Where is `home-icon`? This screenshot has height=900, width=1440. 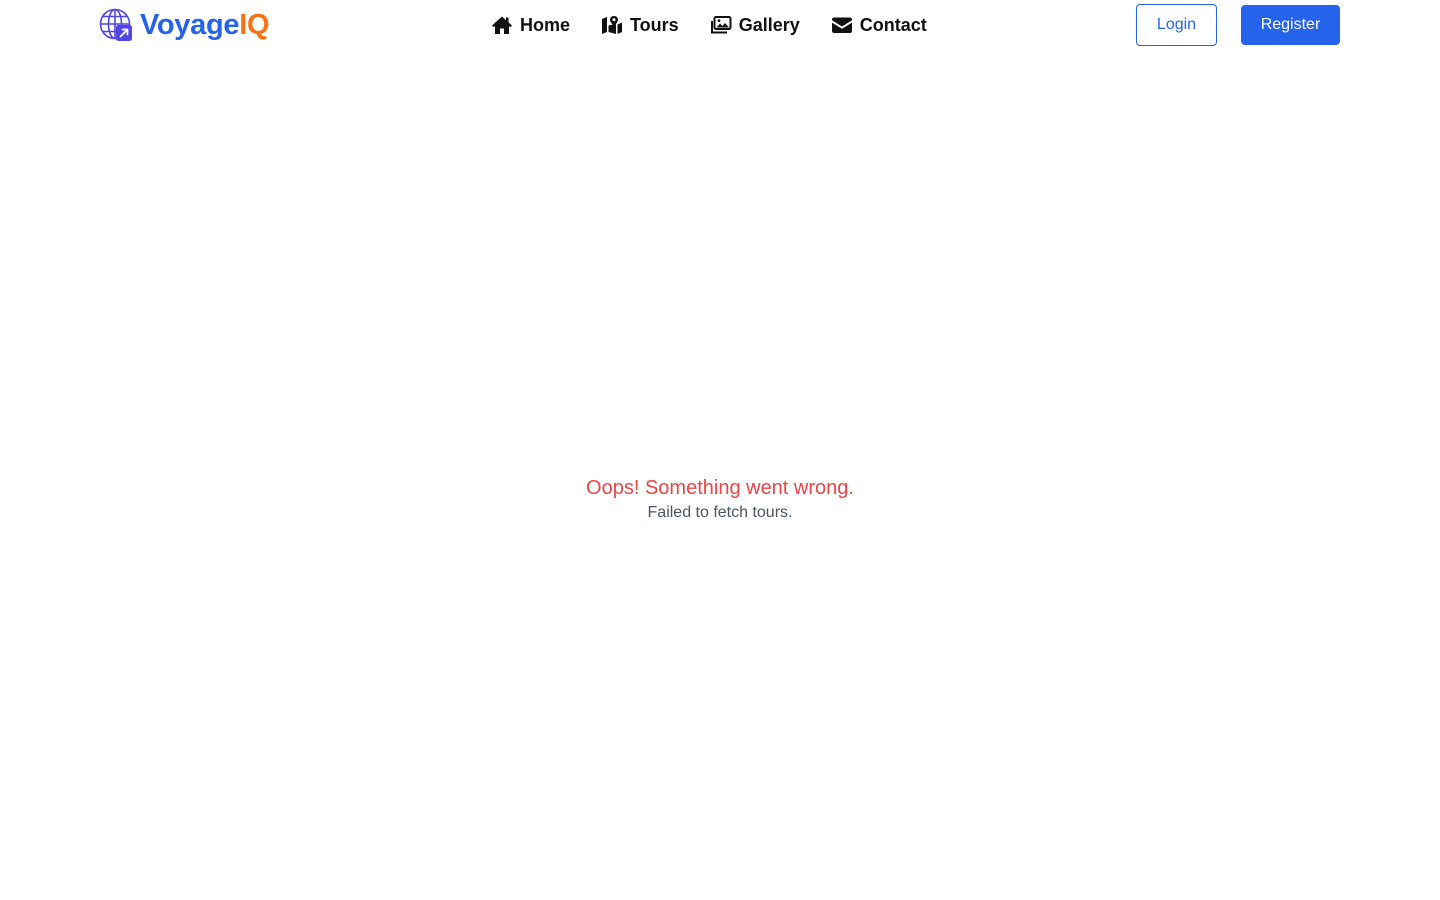 home-icon is located at coordinates (502, 25).